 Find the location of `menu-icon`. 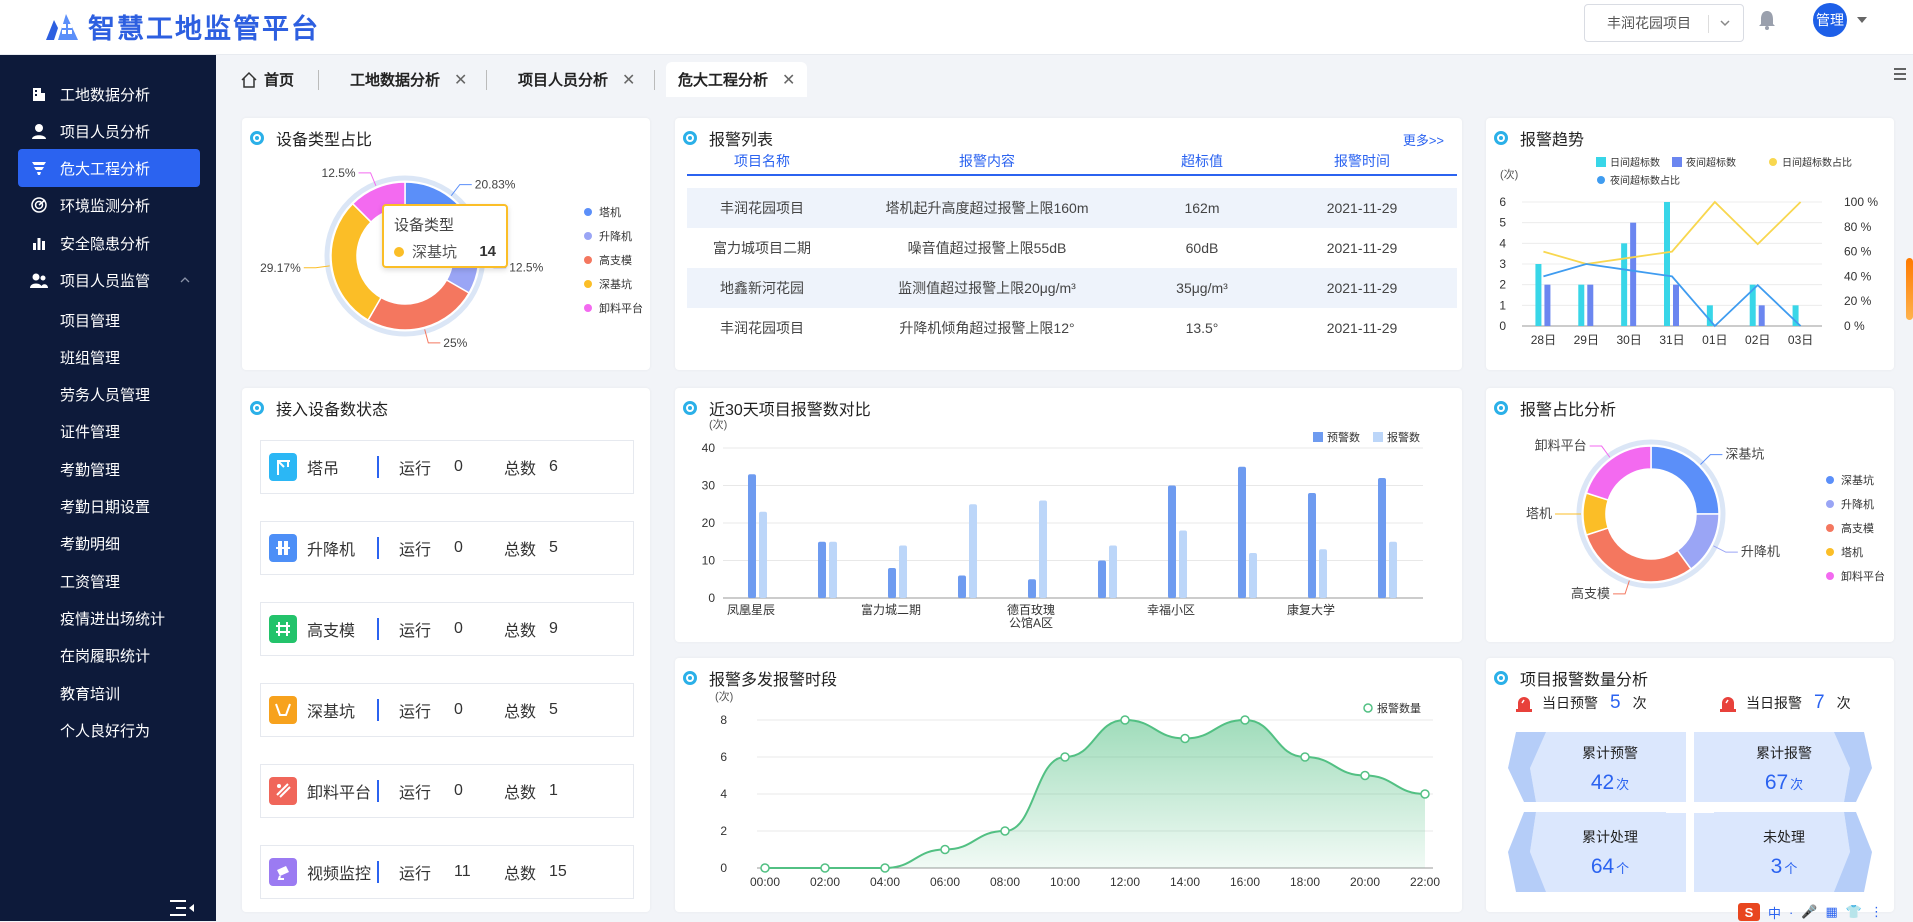

menu-icon is located at coordinates (1900, 74).